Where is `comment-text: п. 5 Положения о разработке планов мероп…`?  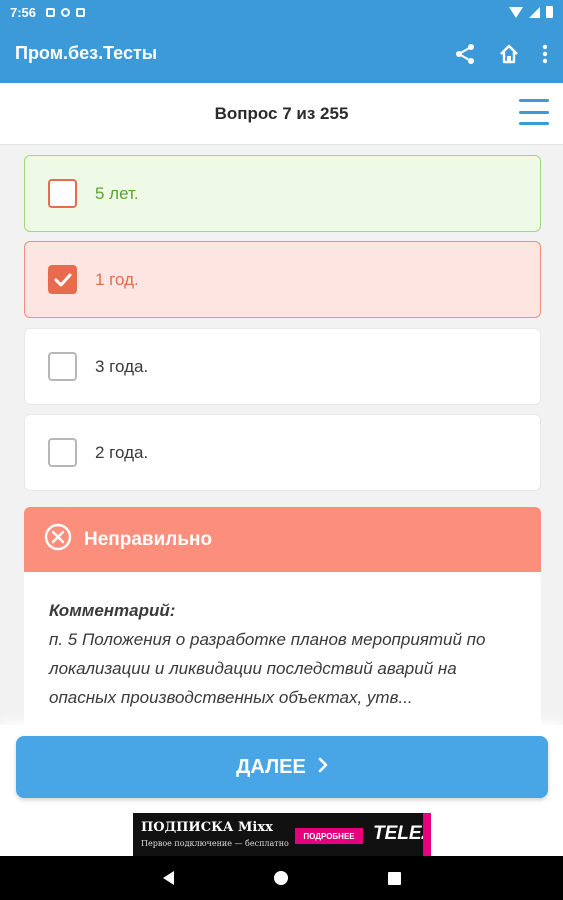
comment-text: п. 5 Положения о разработке планов мероп… is located at coordinates (267, 668).